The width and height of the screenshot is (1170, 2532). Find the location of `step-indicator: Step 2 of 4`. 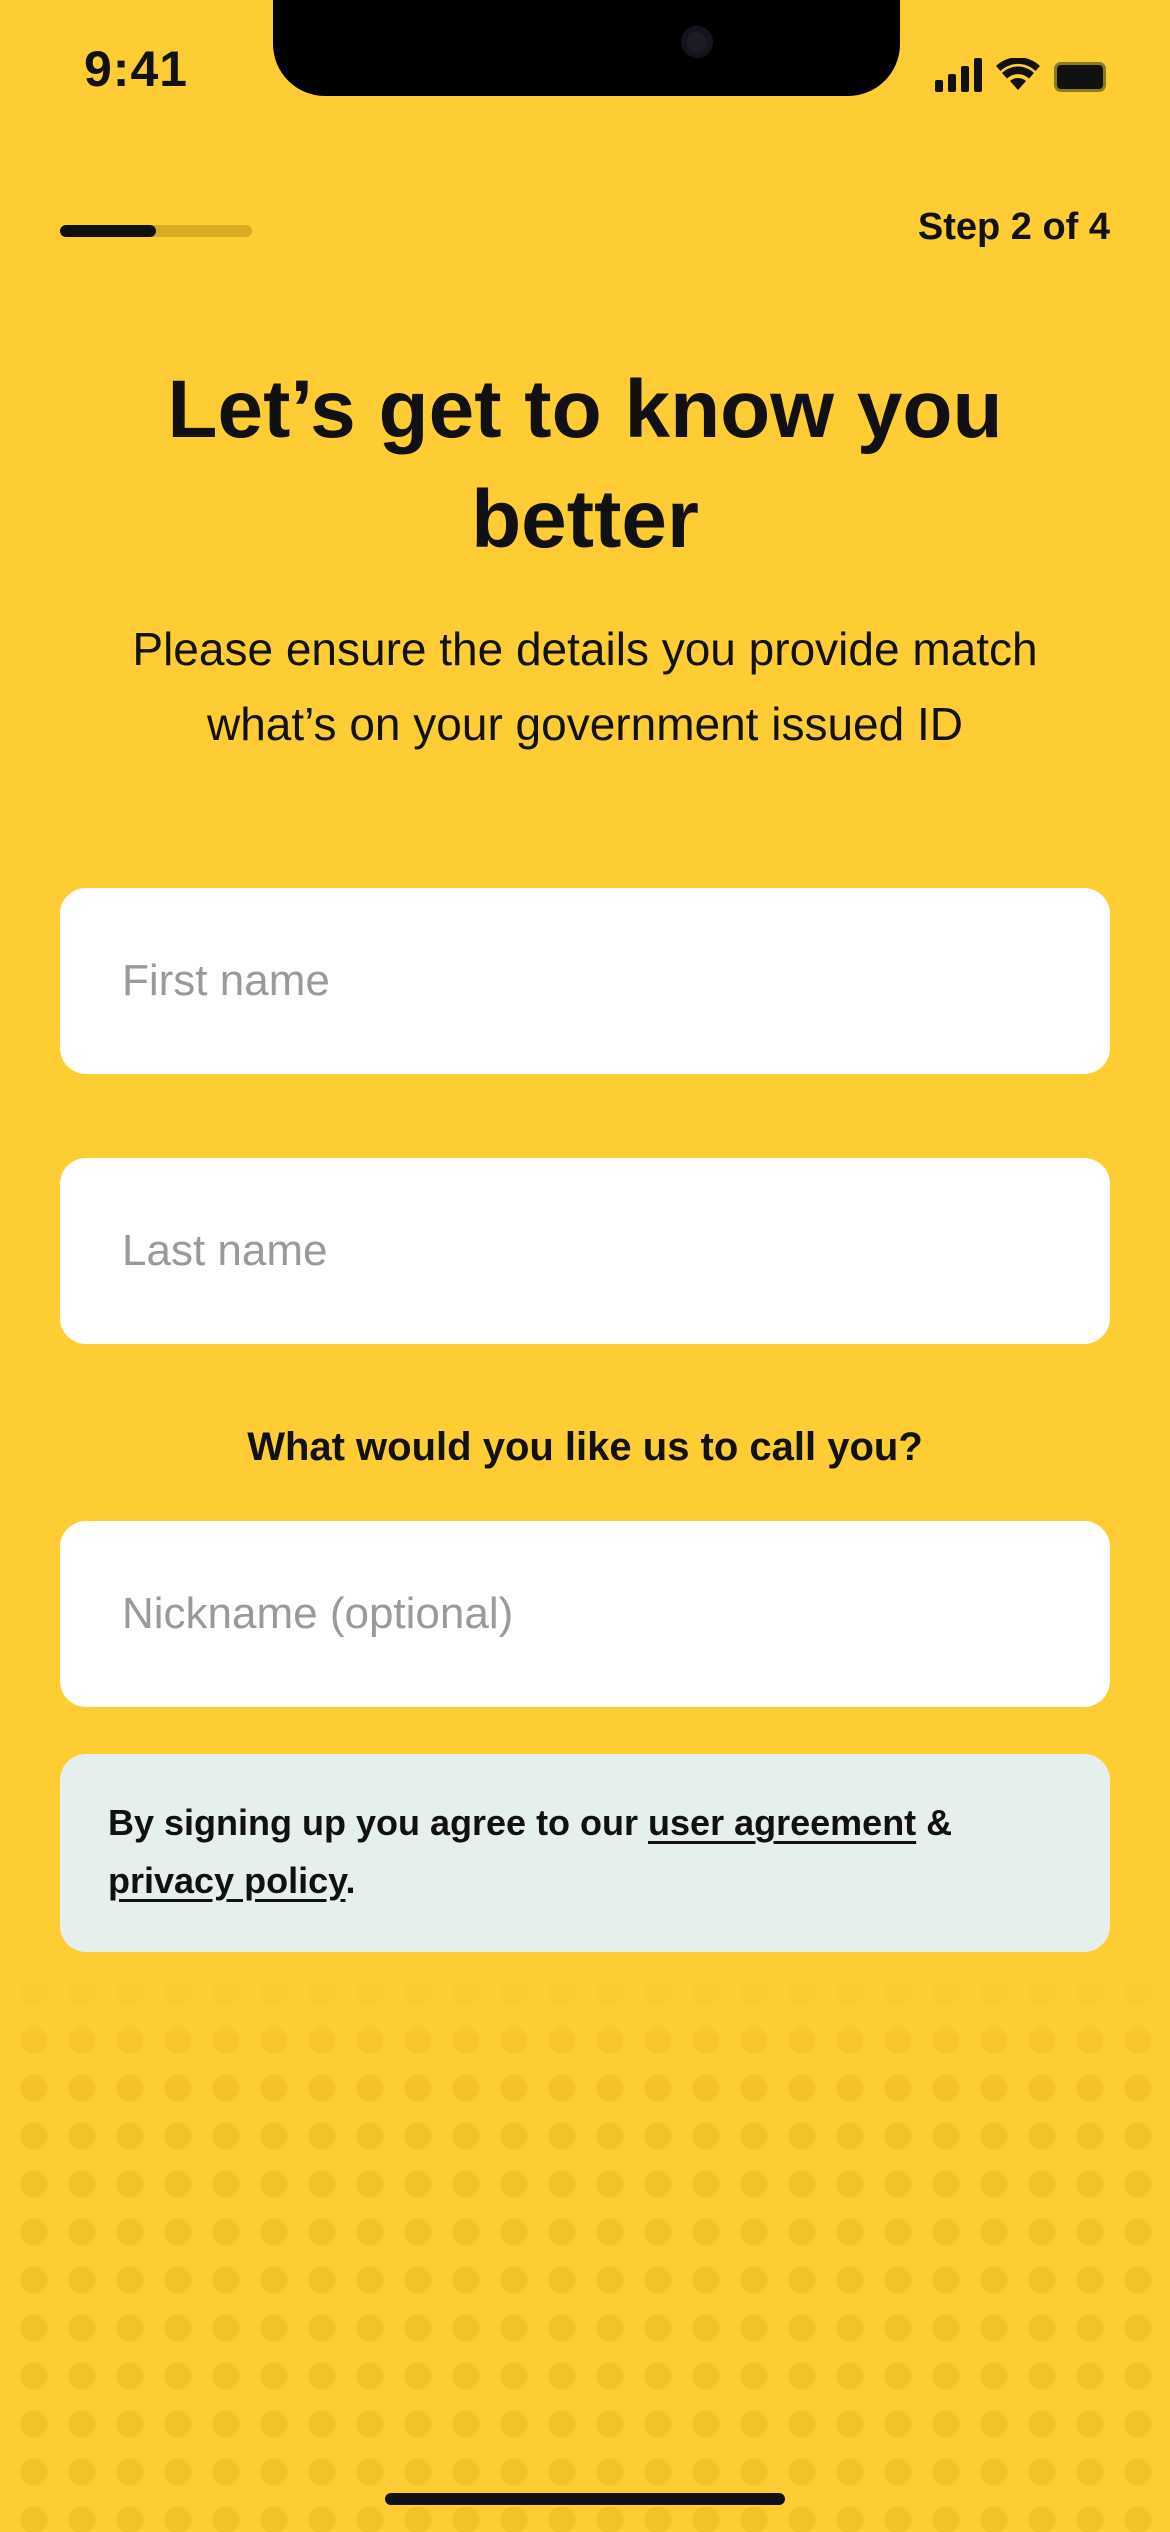

step-indicator: Step 2 of 4 is located at coordinates (1013, 227).